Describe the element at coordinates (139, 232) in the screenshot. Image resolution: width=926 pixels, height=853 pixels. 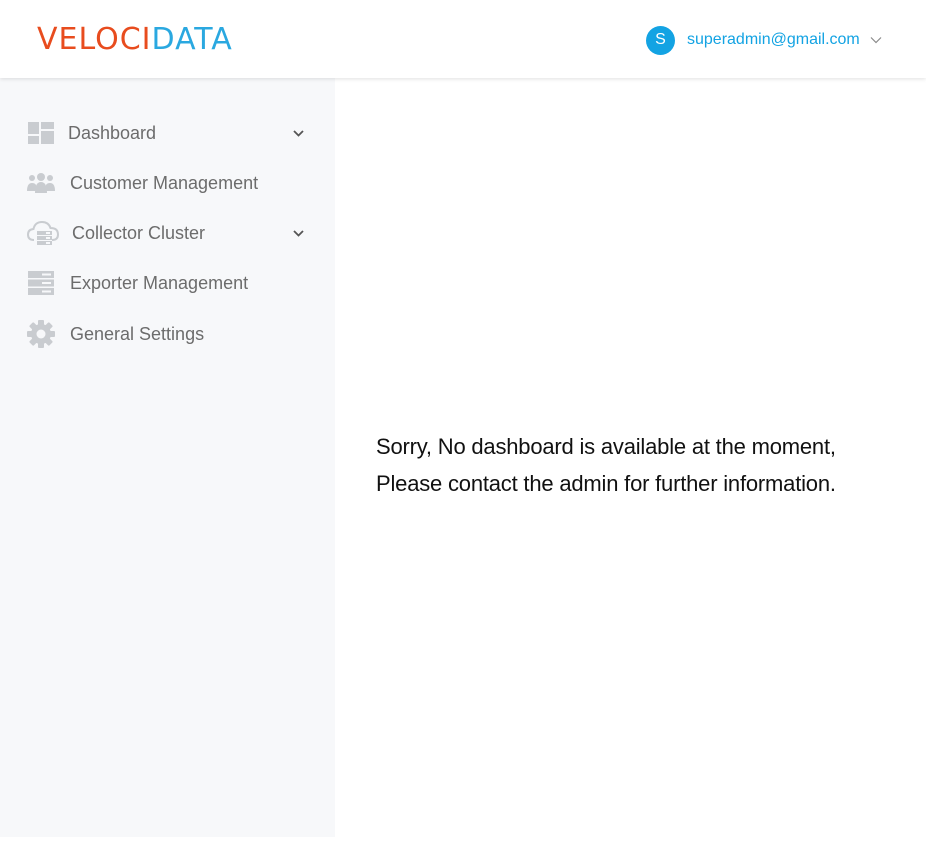
I see `sidebar-item-label: Collector Cluster` at that location.